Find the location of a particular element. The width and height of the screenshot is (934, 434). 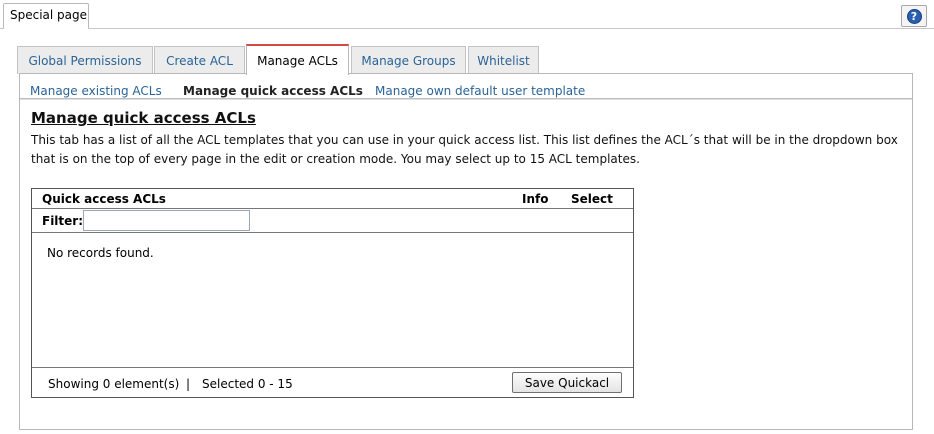

tab-global-permissions: Global Permissions is located at coordinates (85, 60).